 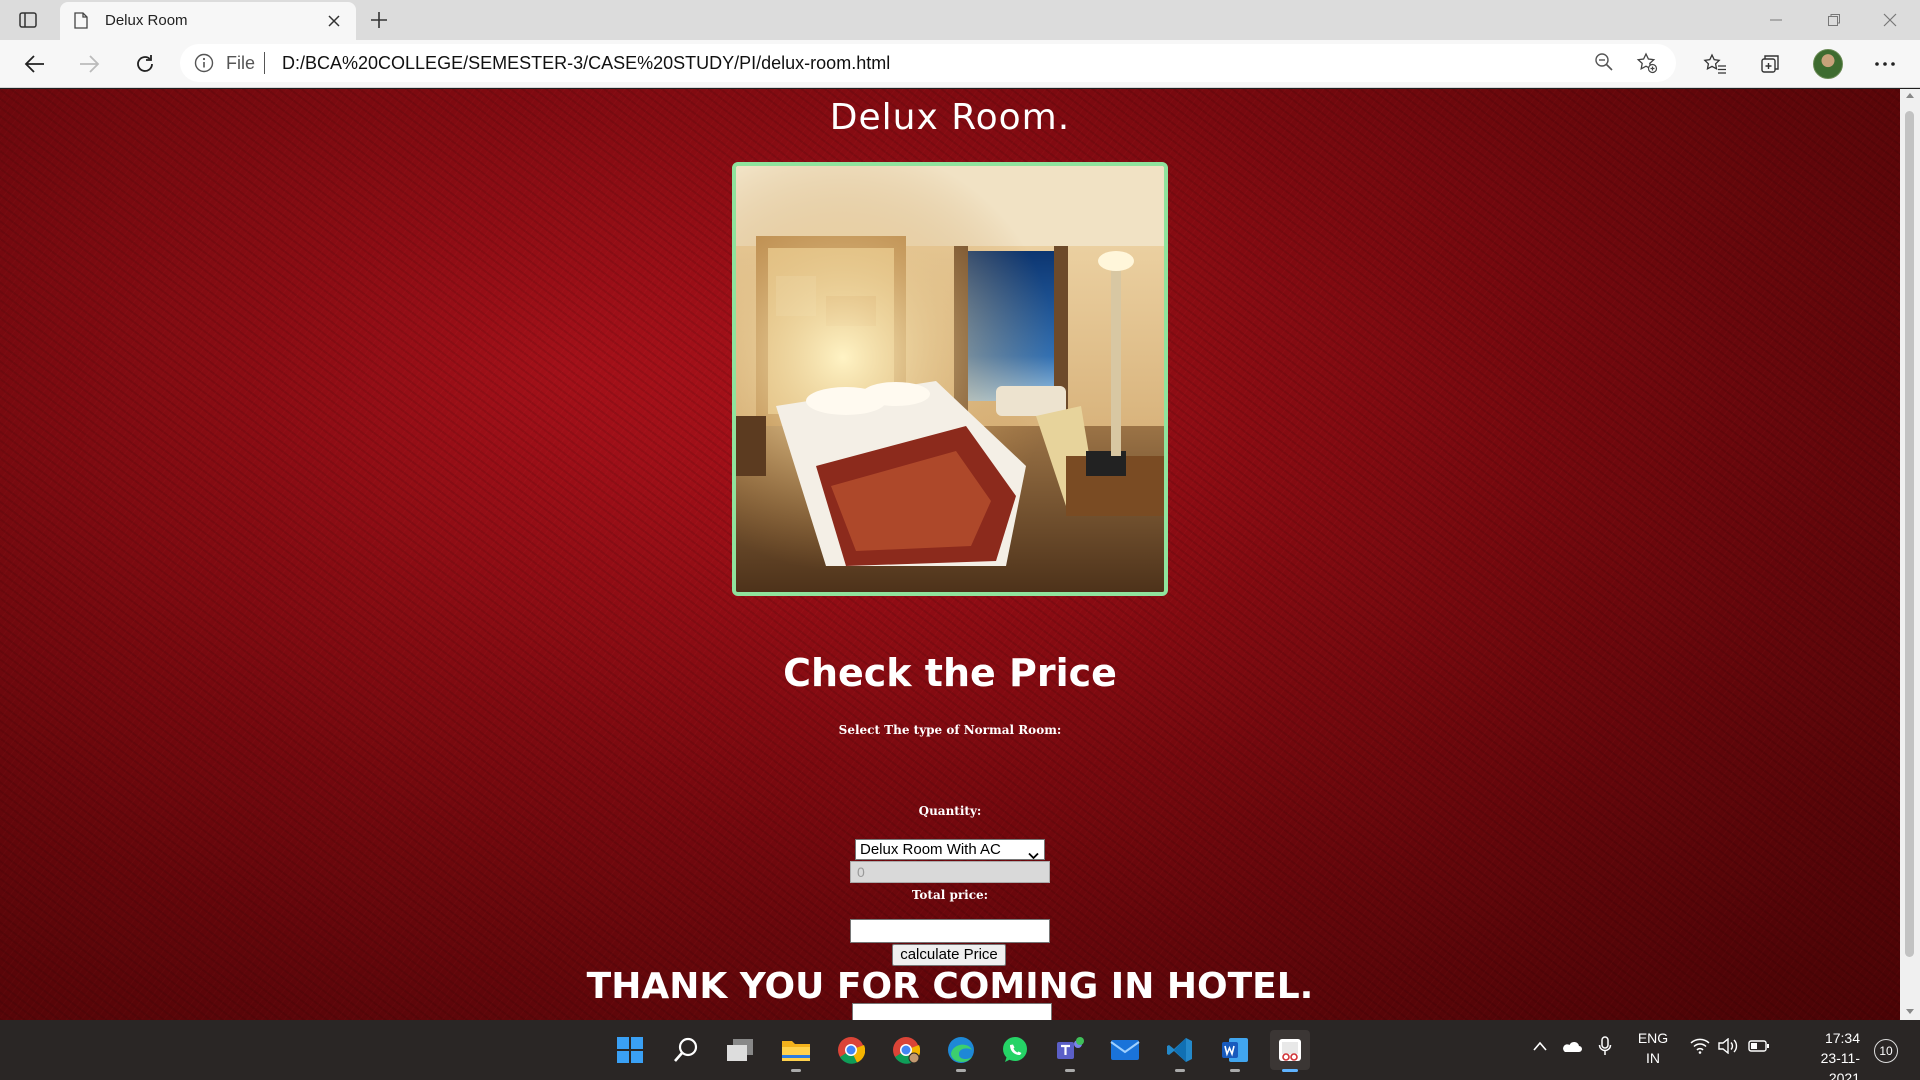 I want to click on microphone-icon, so click(x=1605, y=1047).